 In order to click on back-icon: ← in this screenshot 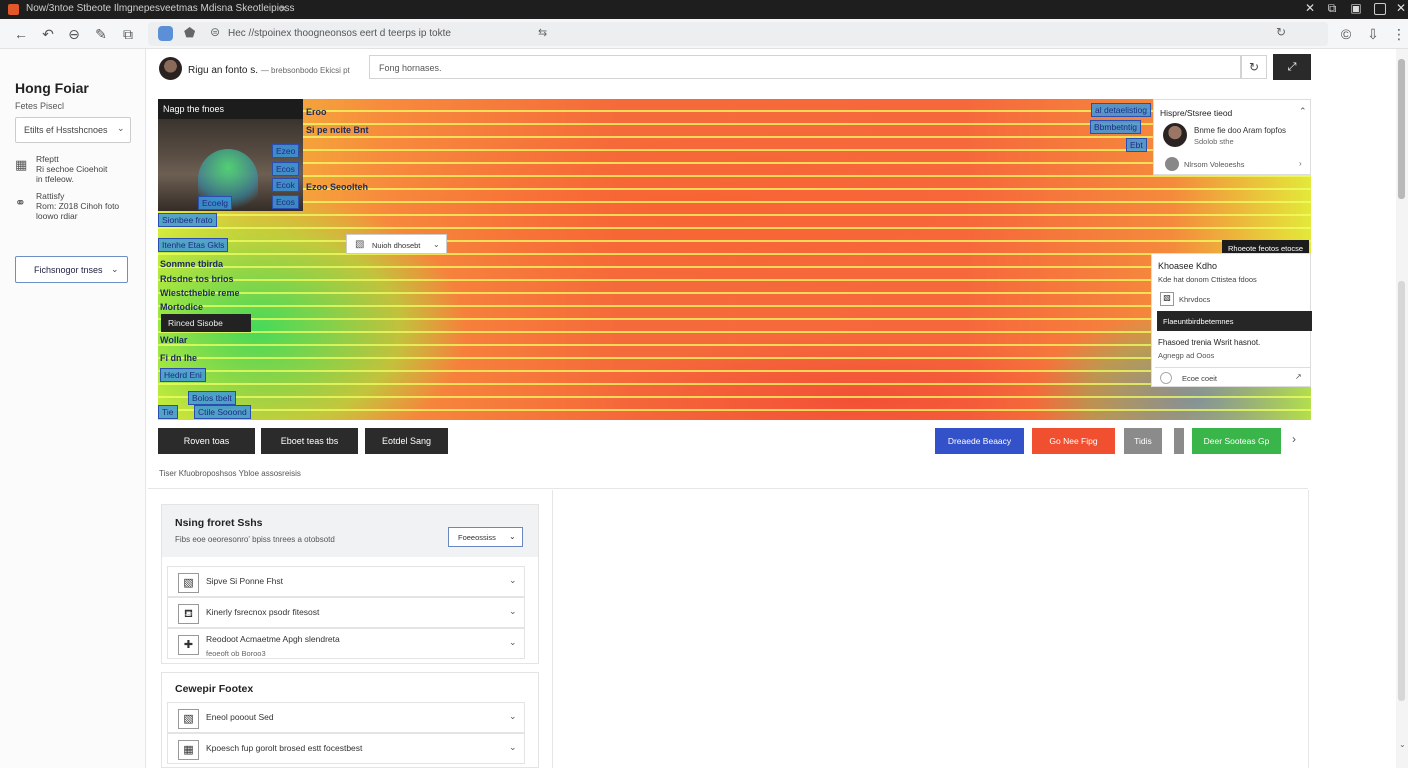, I will do `click(21, 34)`.